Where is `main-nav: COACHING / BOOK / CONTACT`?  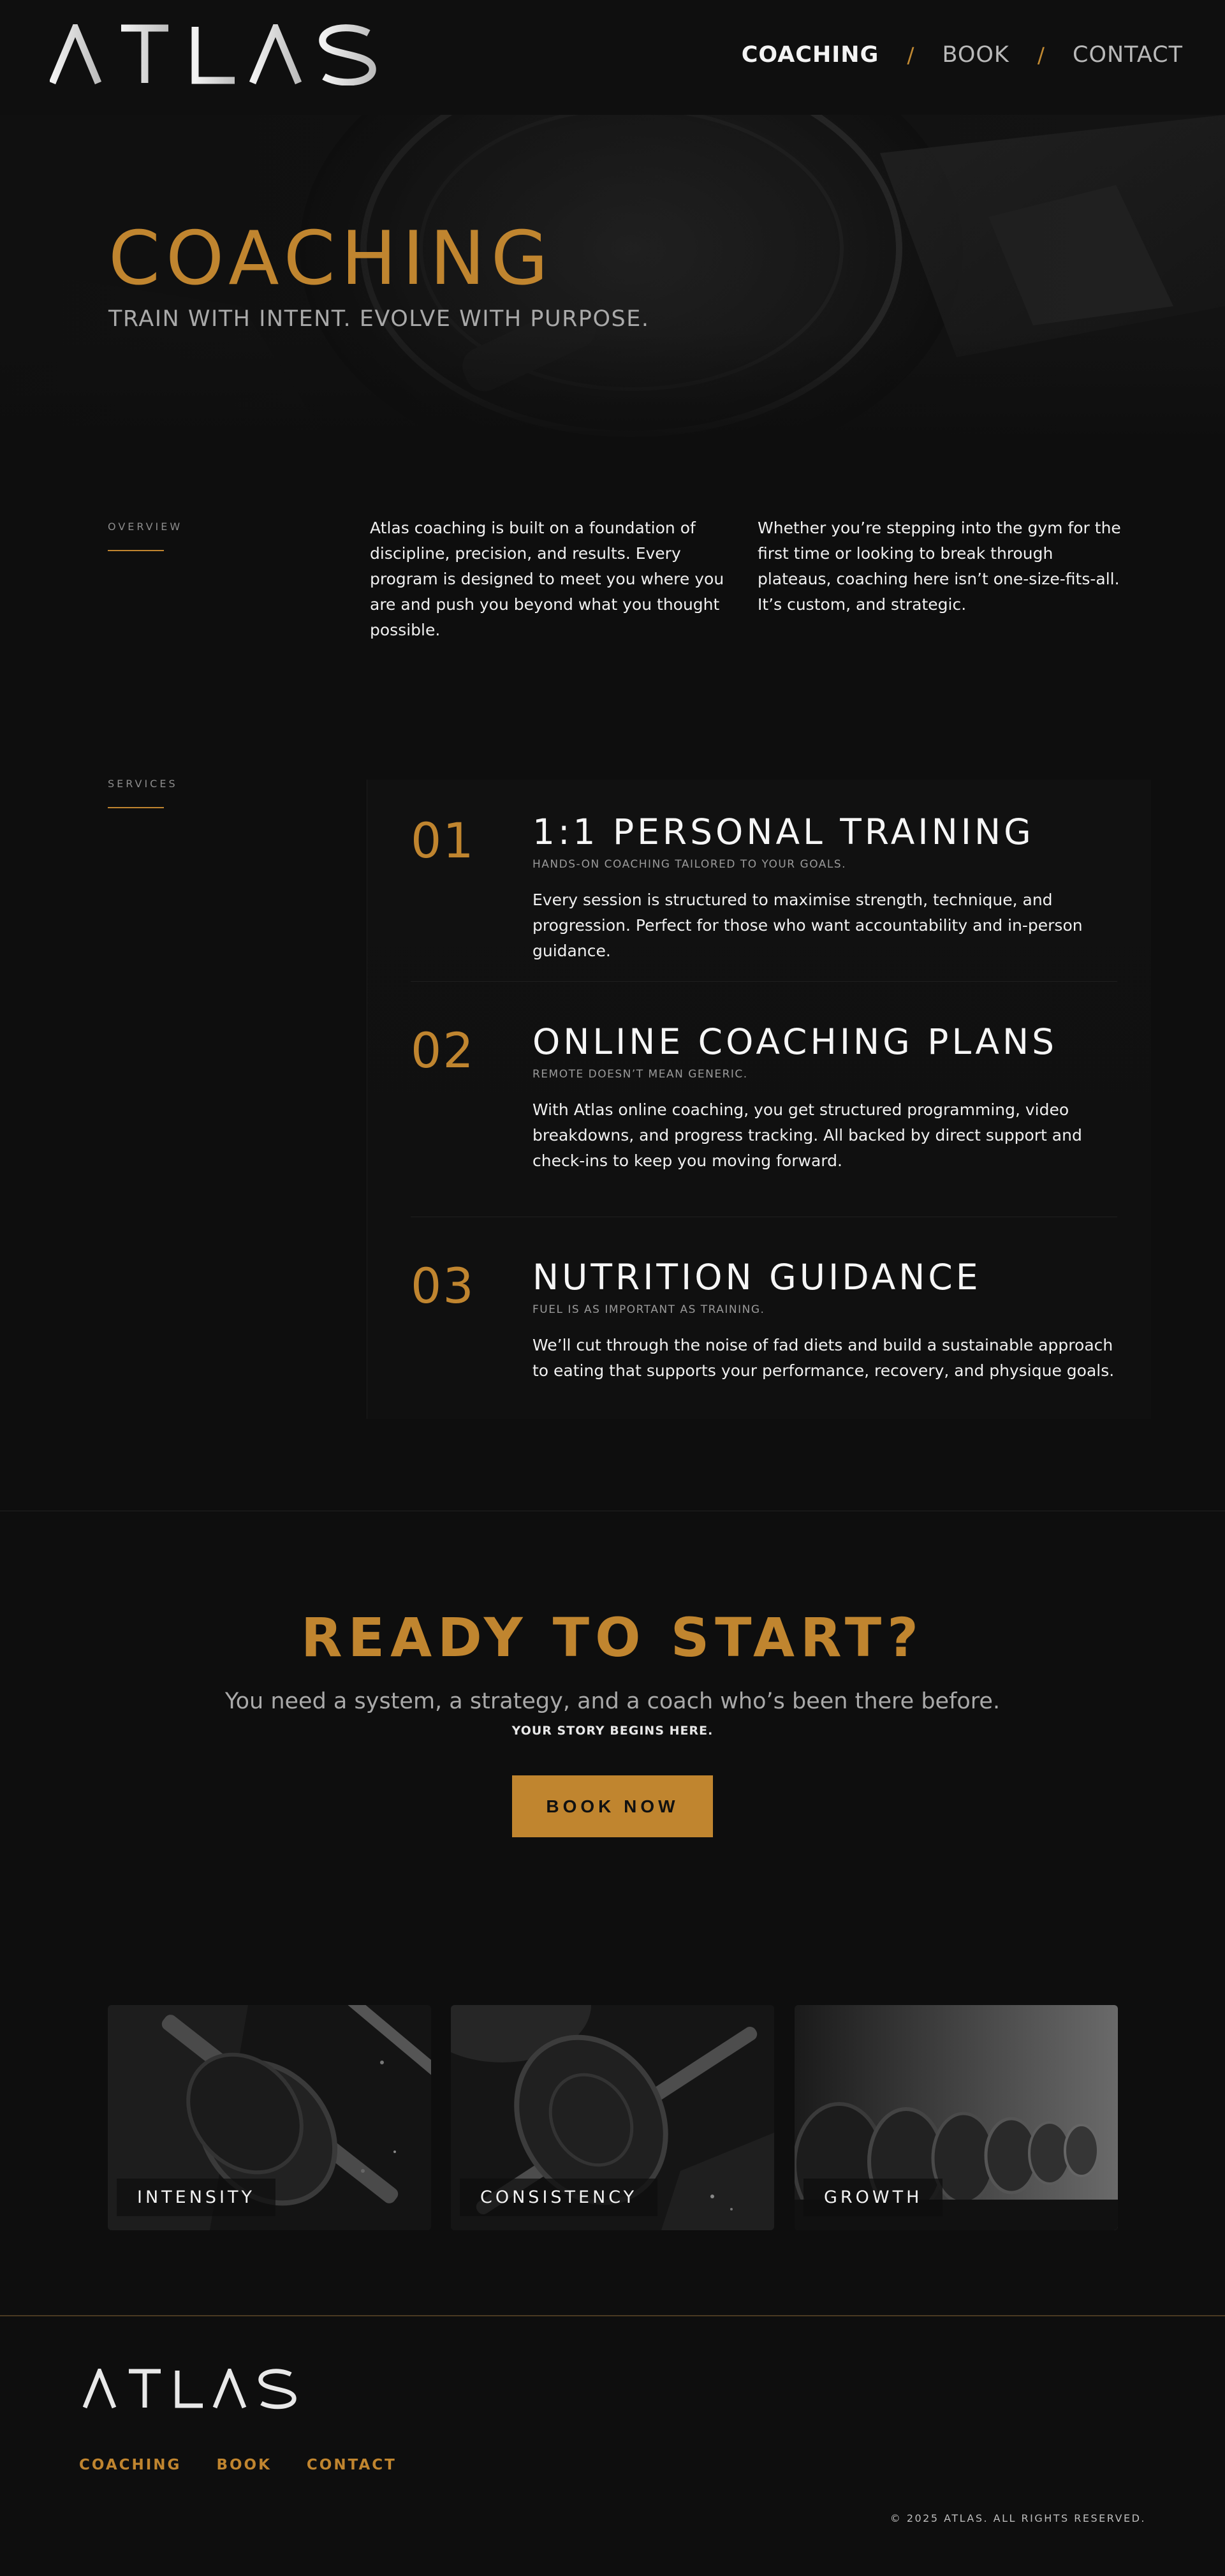 main-nav: COACHING / BOOK / CONTACT is located at coordinates (962, 55).